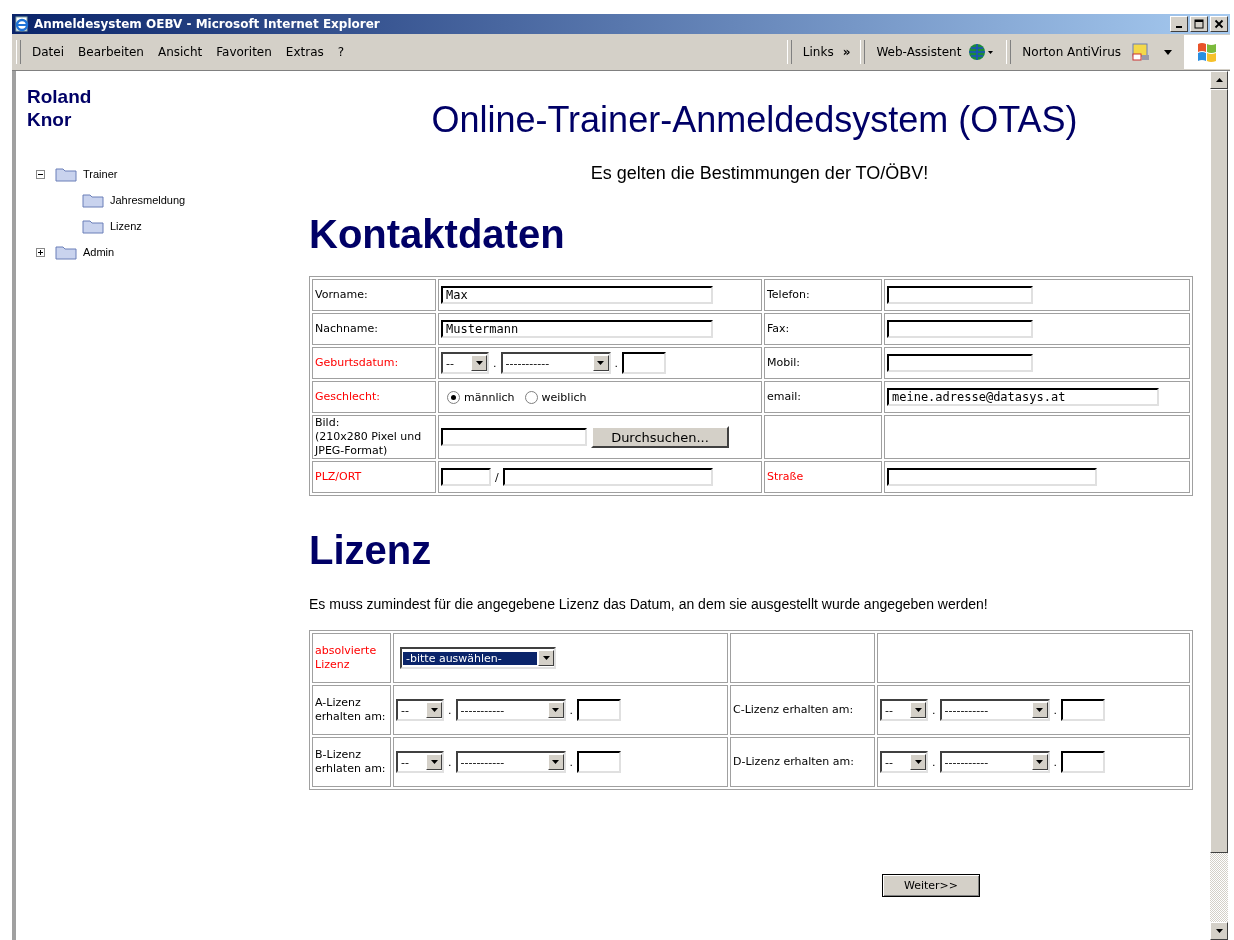  I want to click on field-label: Bild: (210x280 Pixel und JPEG-Format), so click(369, 437).